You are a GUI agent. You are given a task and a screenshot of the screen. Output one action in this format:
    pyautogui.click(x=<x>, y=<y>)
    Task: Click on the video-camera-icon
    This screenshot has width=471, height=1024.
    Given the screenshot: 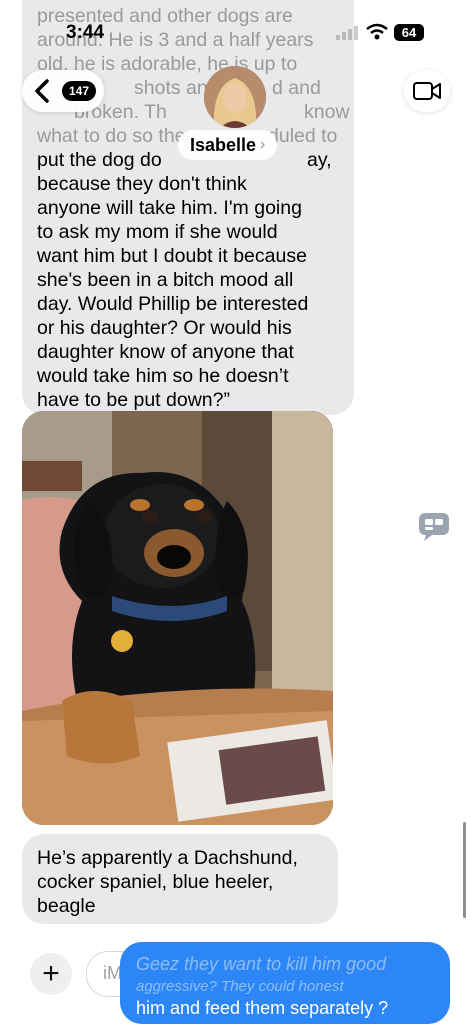 What is the action you would take?
    pyautogui.click(x=427, y=91)
    